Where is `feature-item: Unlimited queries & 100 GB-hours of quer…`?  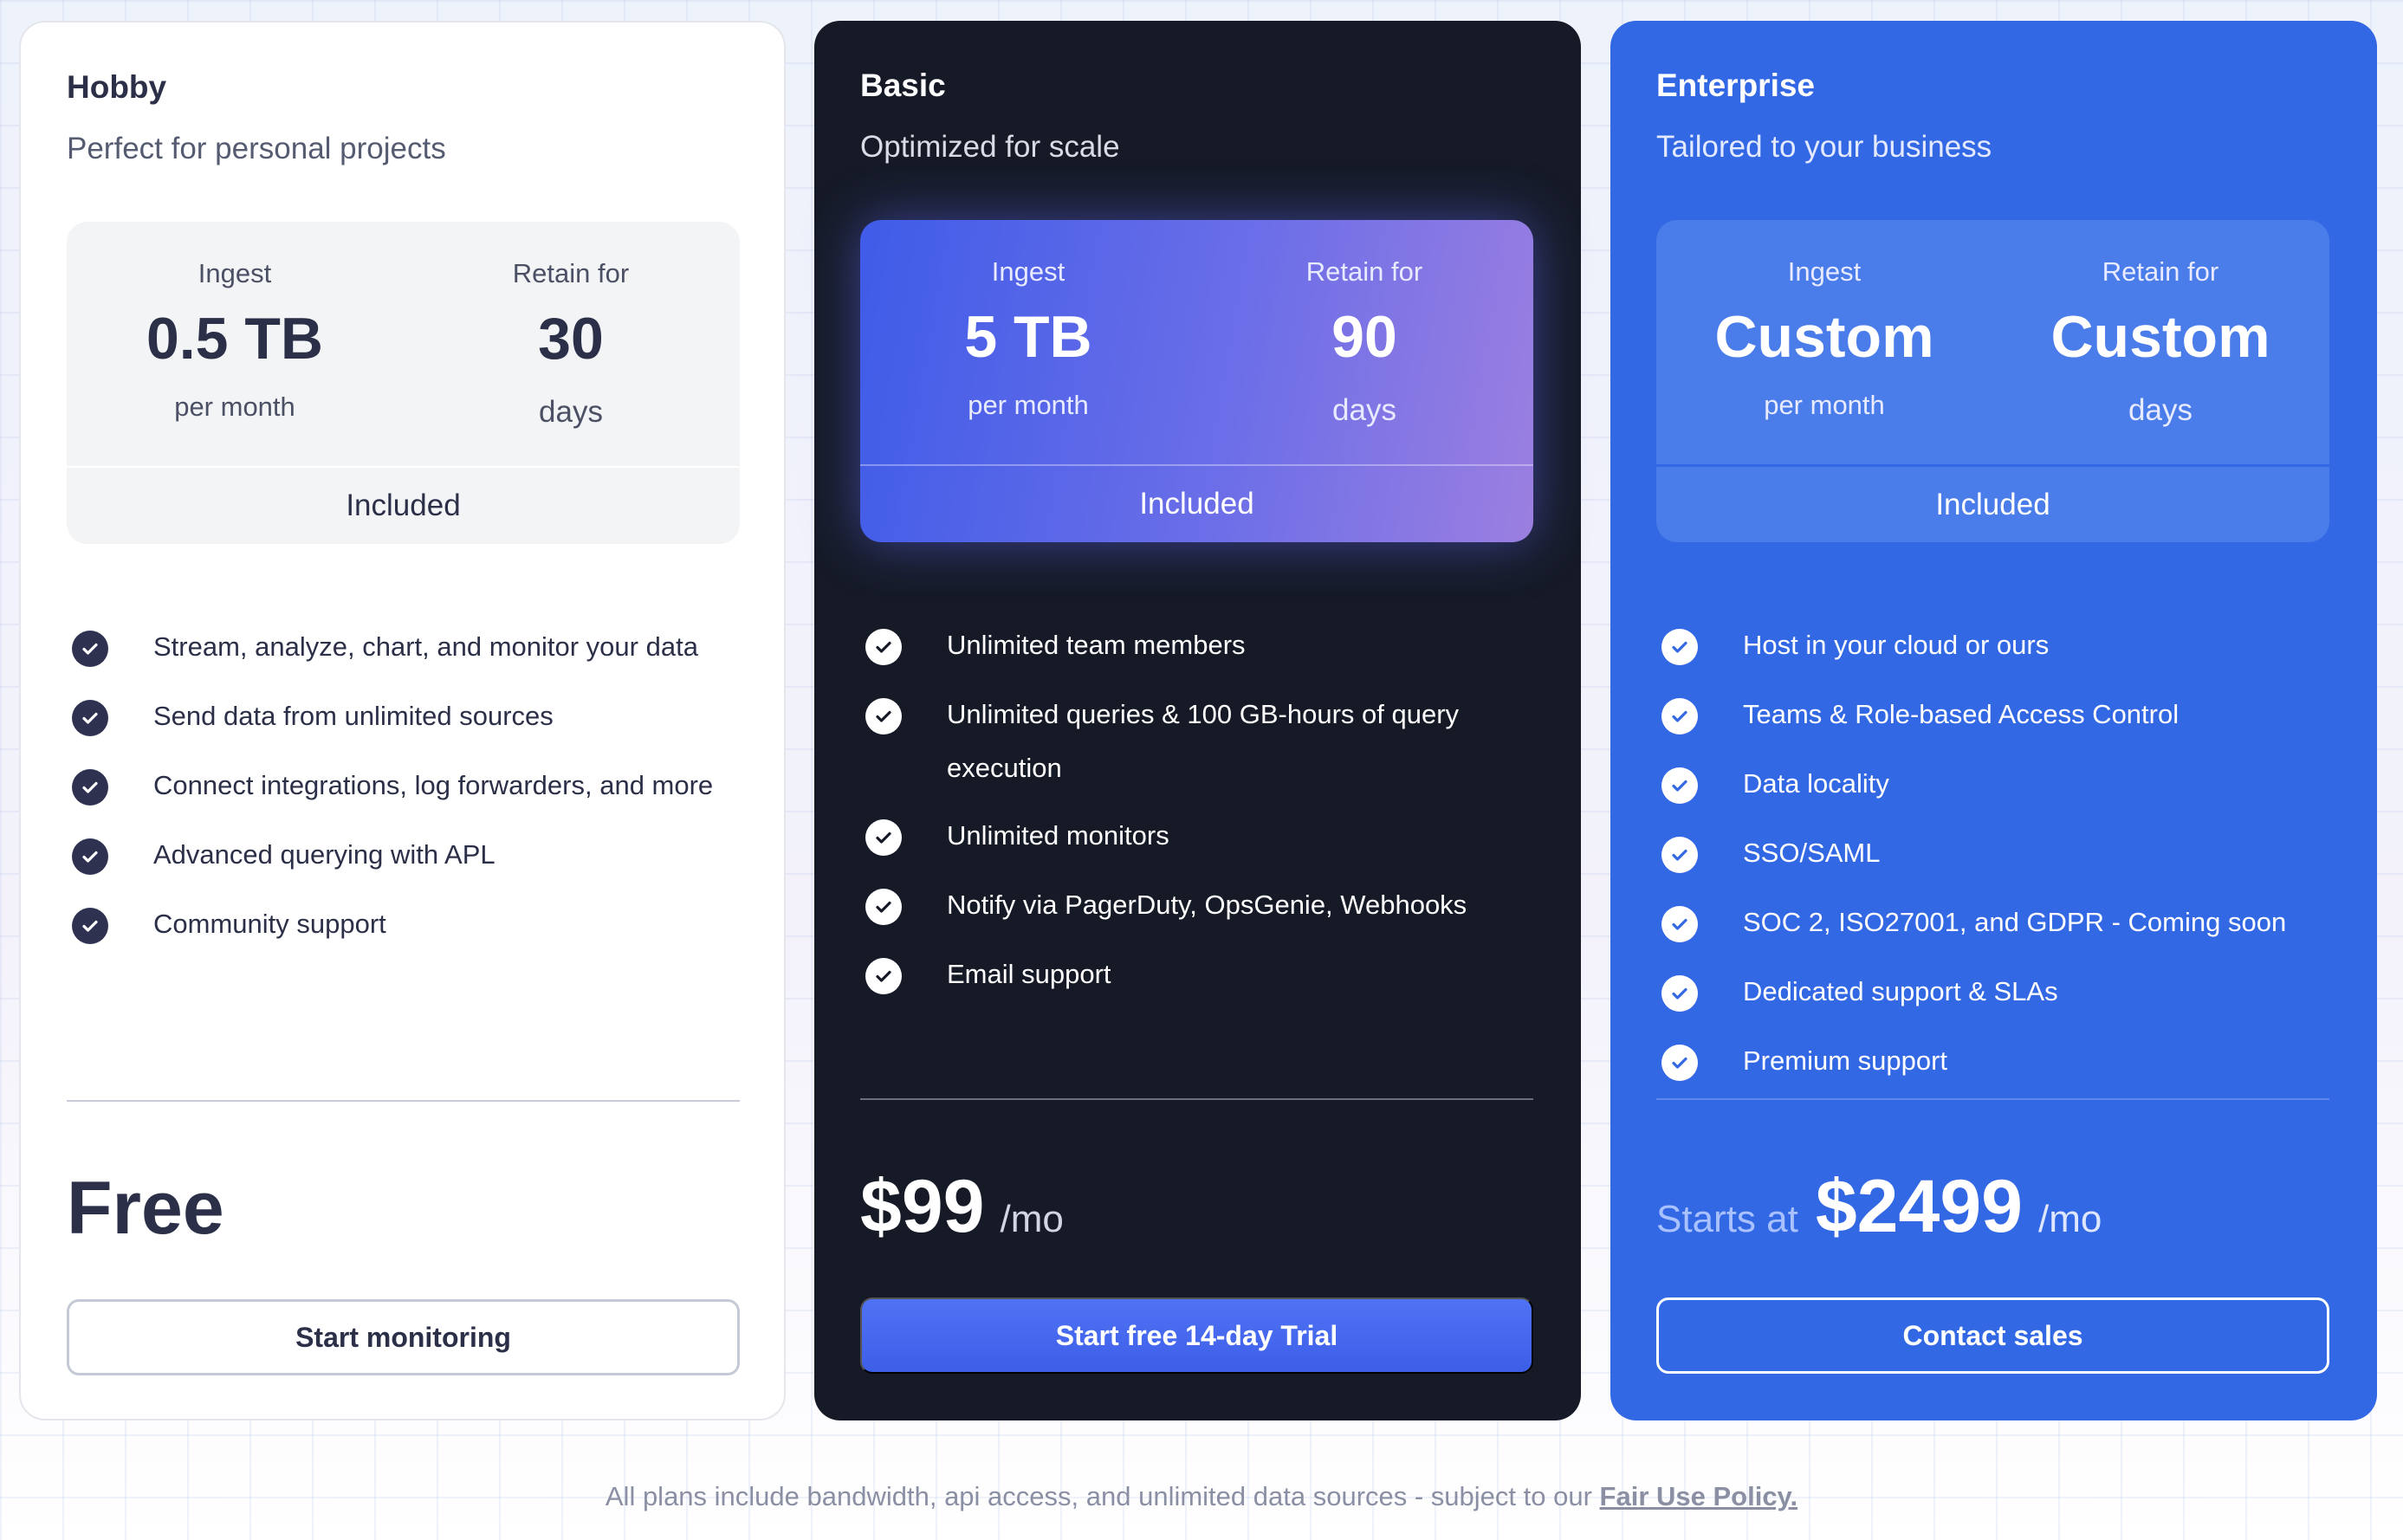 feature-item: Unlimited queries & 100 GB-hours of quer… is located at coordinates (1206, 748).